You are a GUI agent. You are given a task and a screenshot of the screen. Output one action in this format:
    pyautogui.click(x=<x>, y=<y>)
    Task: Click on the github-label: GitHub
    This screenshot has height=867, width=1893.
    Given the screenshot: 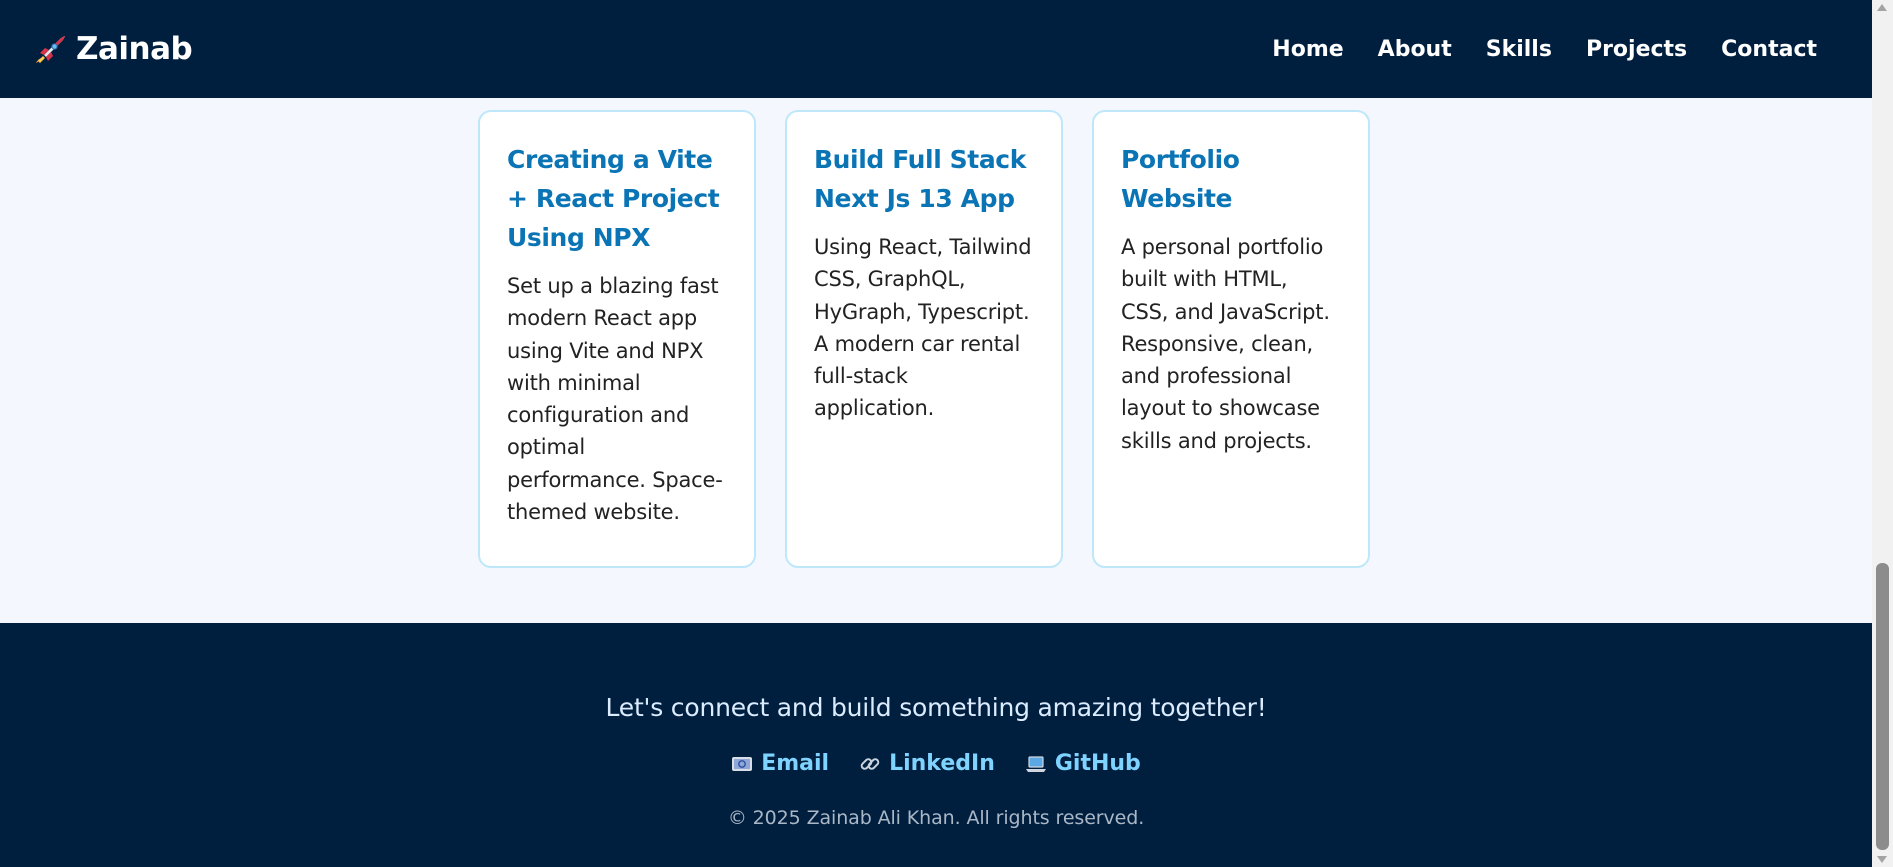 What is the action you would take?
    pyautogui.click(x=1097, y=763)
    